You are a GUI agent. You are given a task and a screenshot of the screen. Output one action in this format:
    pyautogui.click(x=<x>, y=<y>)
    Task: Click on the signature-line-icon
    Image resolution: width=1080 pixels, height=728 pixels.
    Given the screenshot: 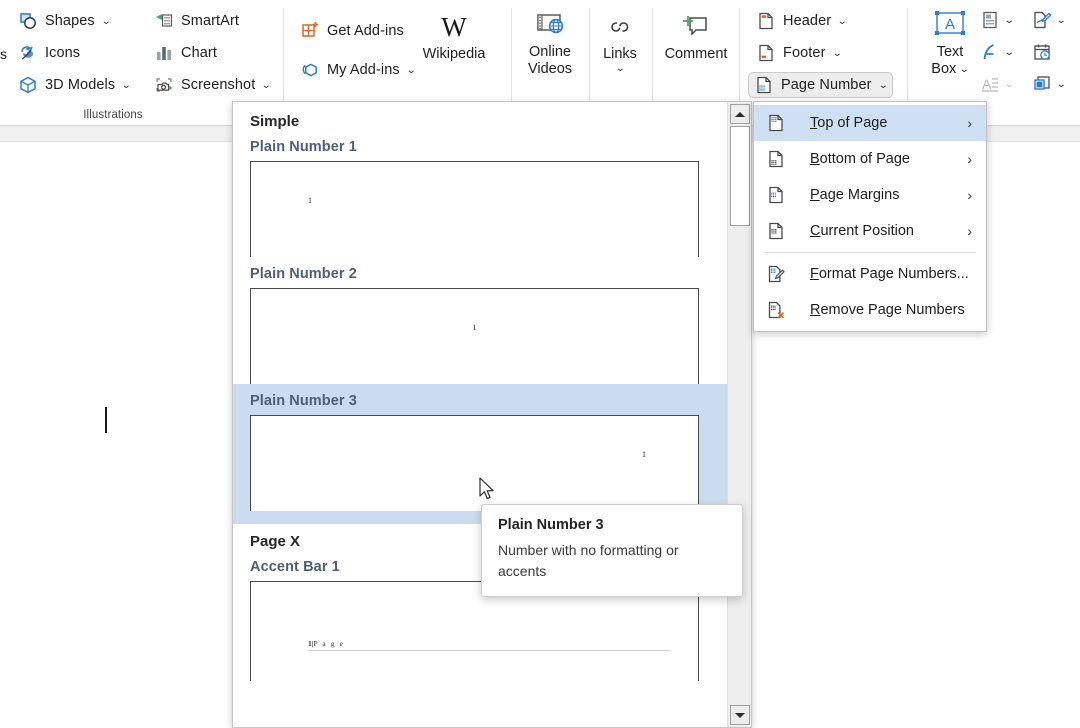 What is the action you would take?
    pyautogui.click(x=1042, y=20)
    